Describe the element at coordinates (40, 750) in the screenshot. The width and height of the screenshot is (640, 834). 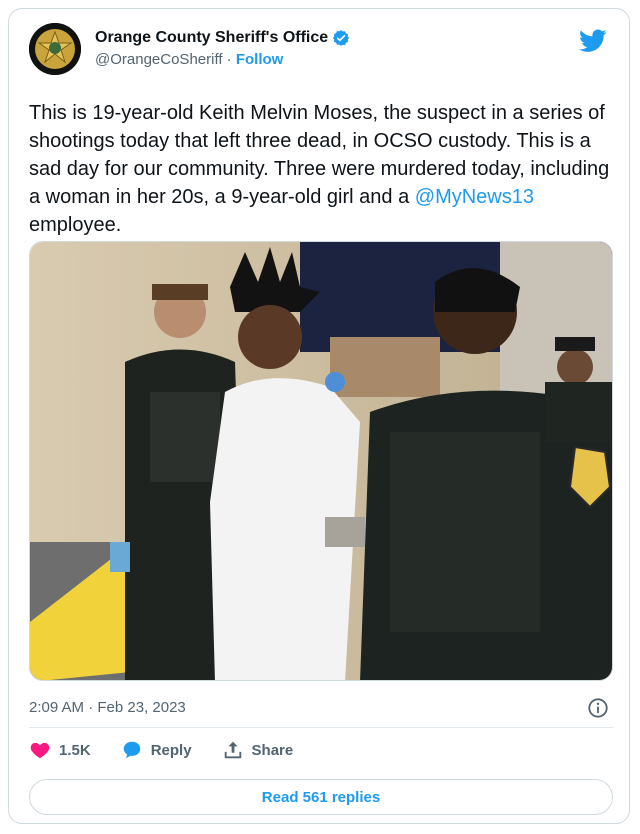
I see `heart-icon` at that location.